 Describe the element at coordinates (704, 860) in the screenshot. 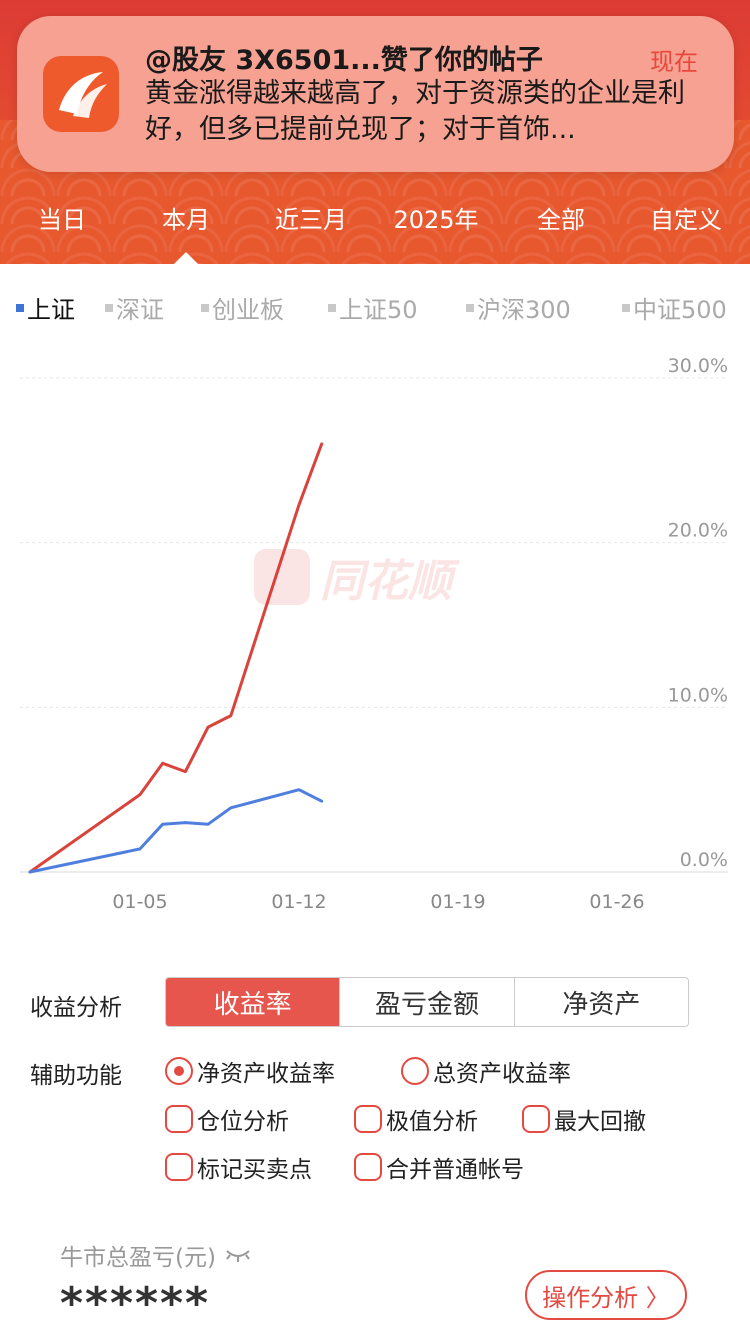

I see `y-tick-label: 0.0%` at that location.